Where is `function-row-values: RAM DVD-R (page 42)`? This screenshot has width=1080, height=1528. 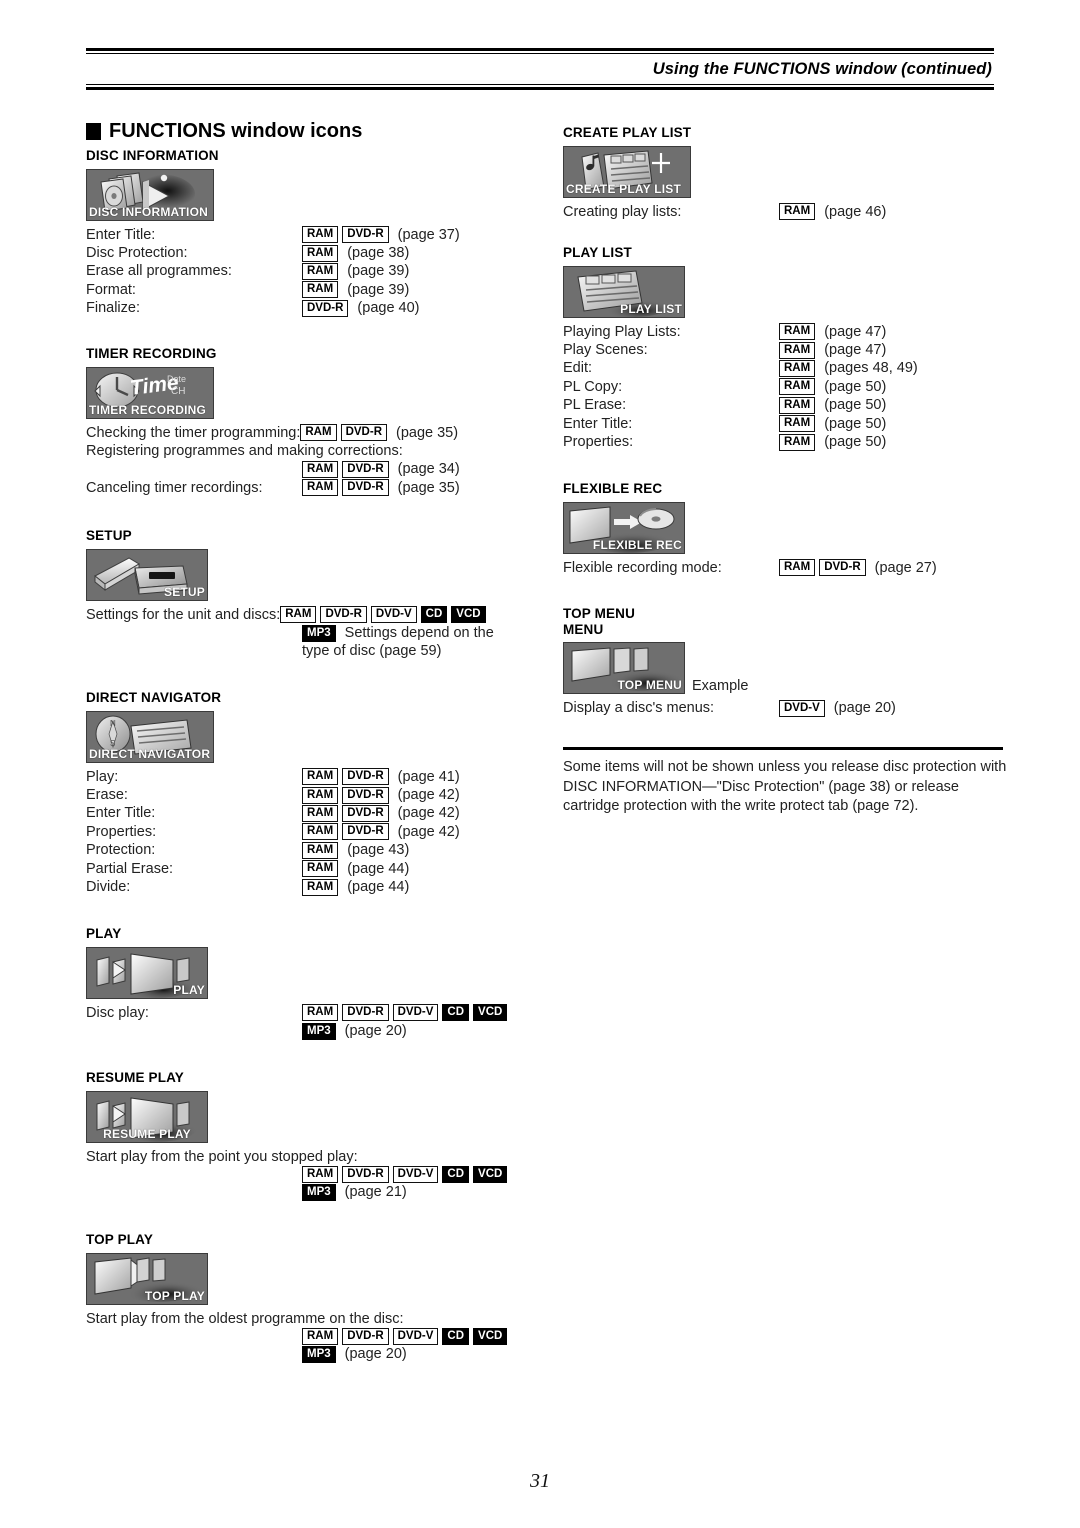 function-row-values: RAM DVD-R (page 42) is located at coordinates (381, 795).